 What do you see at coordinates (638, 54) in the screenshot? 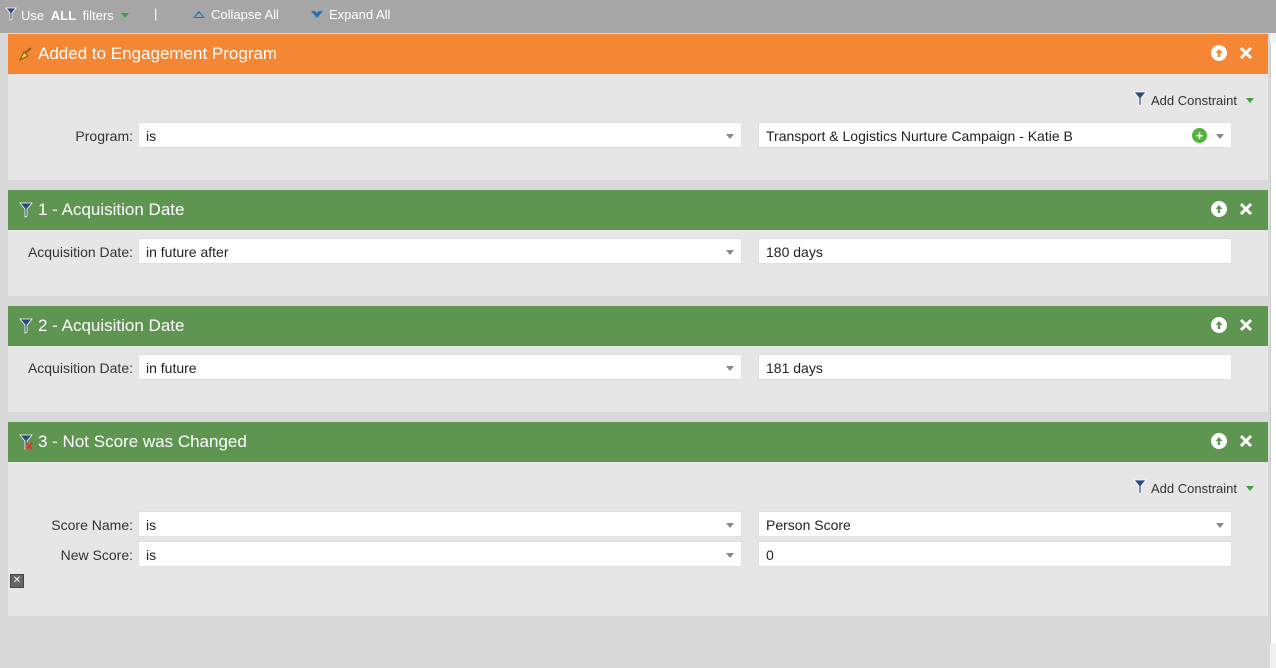
I see `filter-header: Added to Engagement Program` at bounding box center [638, 54].